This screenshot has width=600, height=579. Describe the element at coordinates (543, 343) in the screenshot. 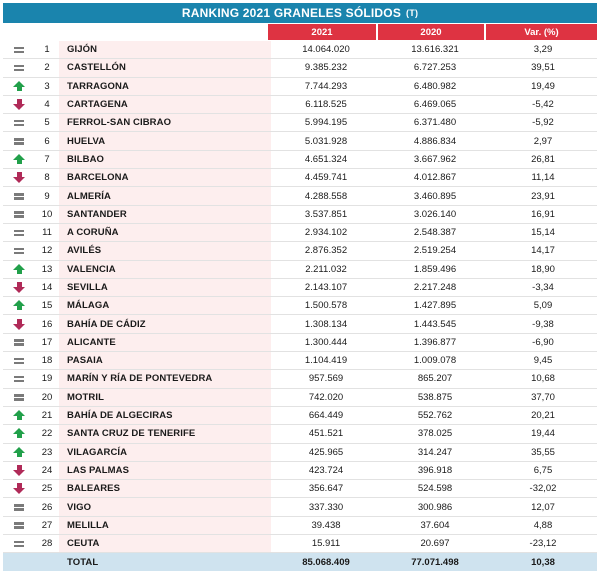

I see `variation-cell: -6,90` at that location.